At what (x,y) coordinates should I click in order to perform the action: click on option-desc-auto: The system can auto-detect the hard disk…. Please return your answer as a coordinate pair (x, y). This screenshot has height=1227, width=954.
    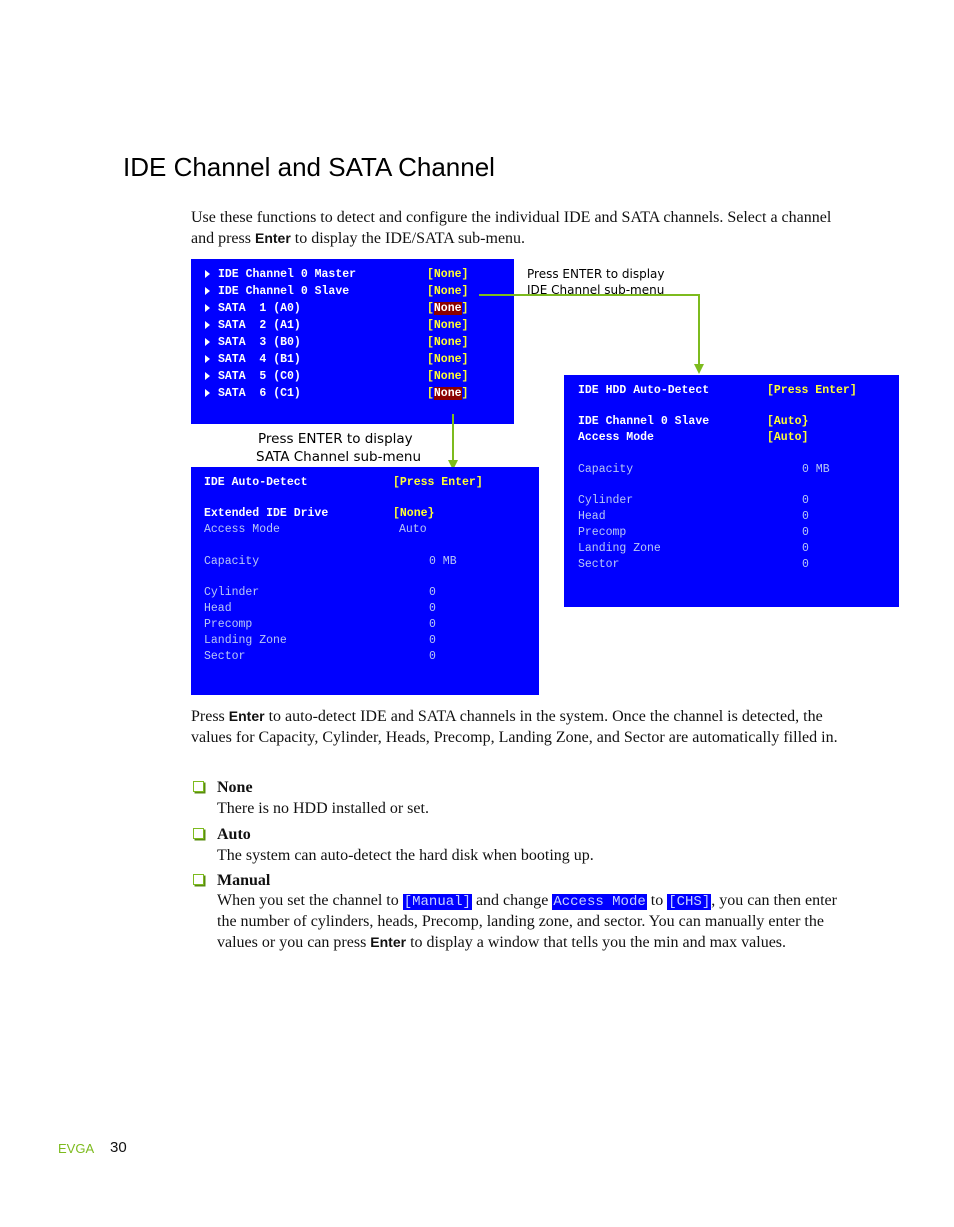
    Looking at the image, I should click on (405, 855).